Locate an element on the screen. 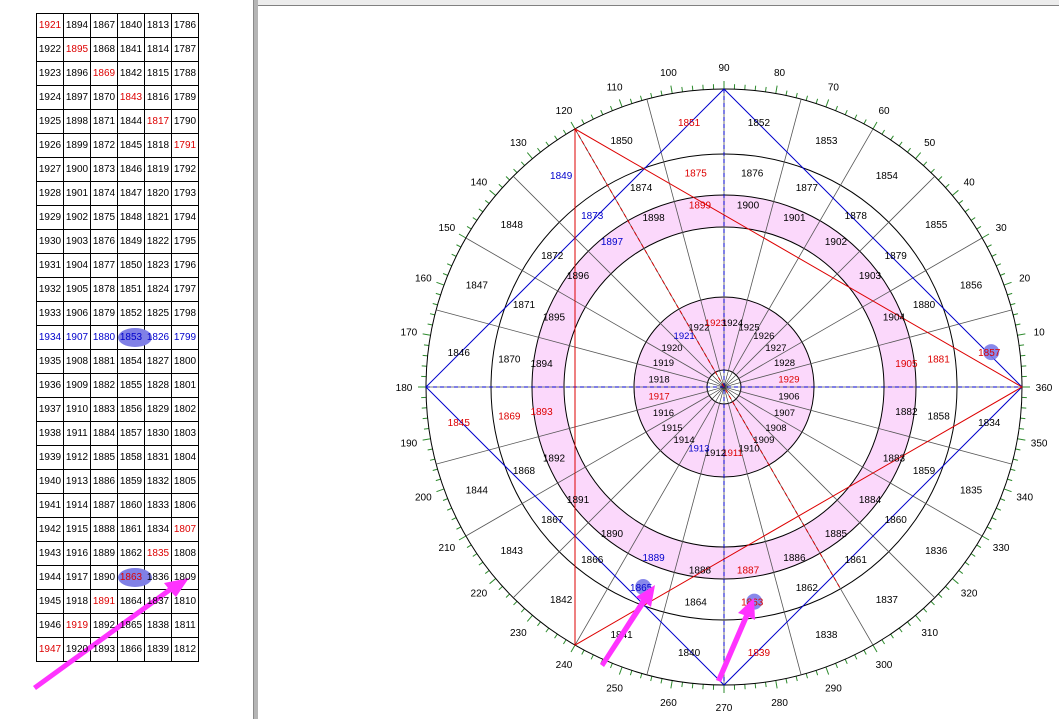 This screenshot has width=1059, height=719. table-cell: 1881 is located at coordinates (104, 361).